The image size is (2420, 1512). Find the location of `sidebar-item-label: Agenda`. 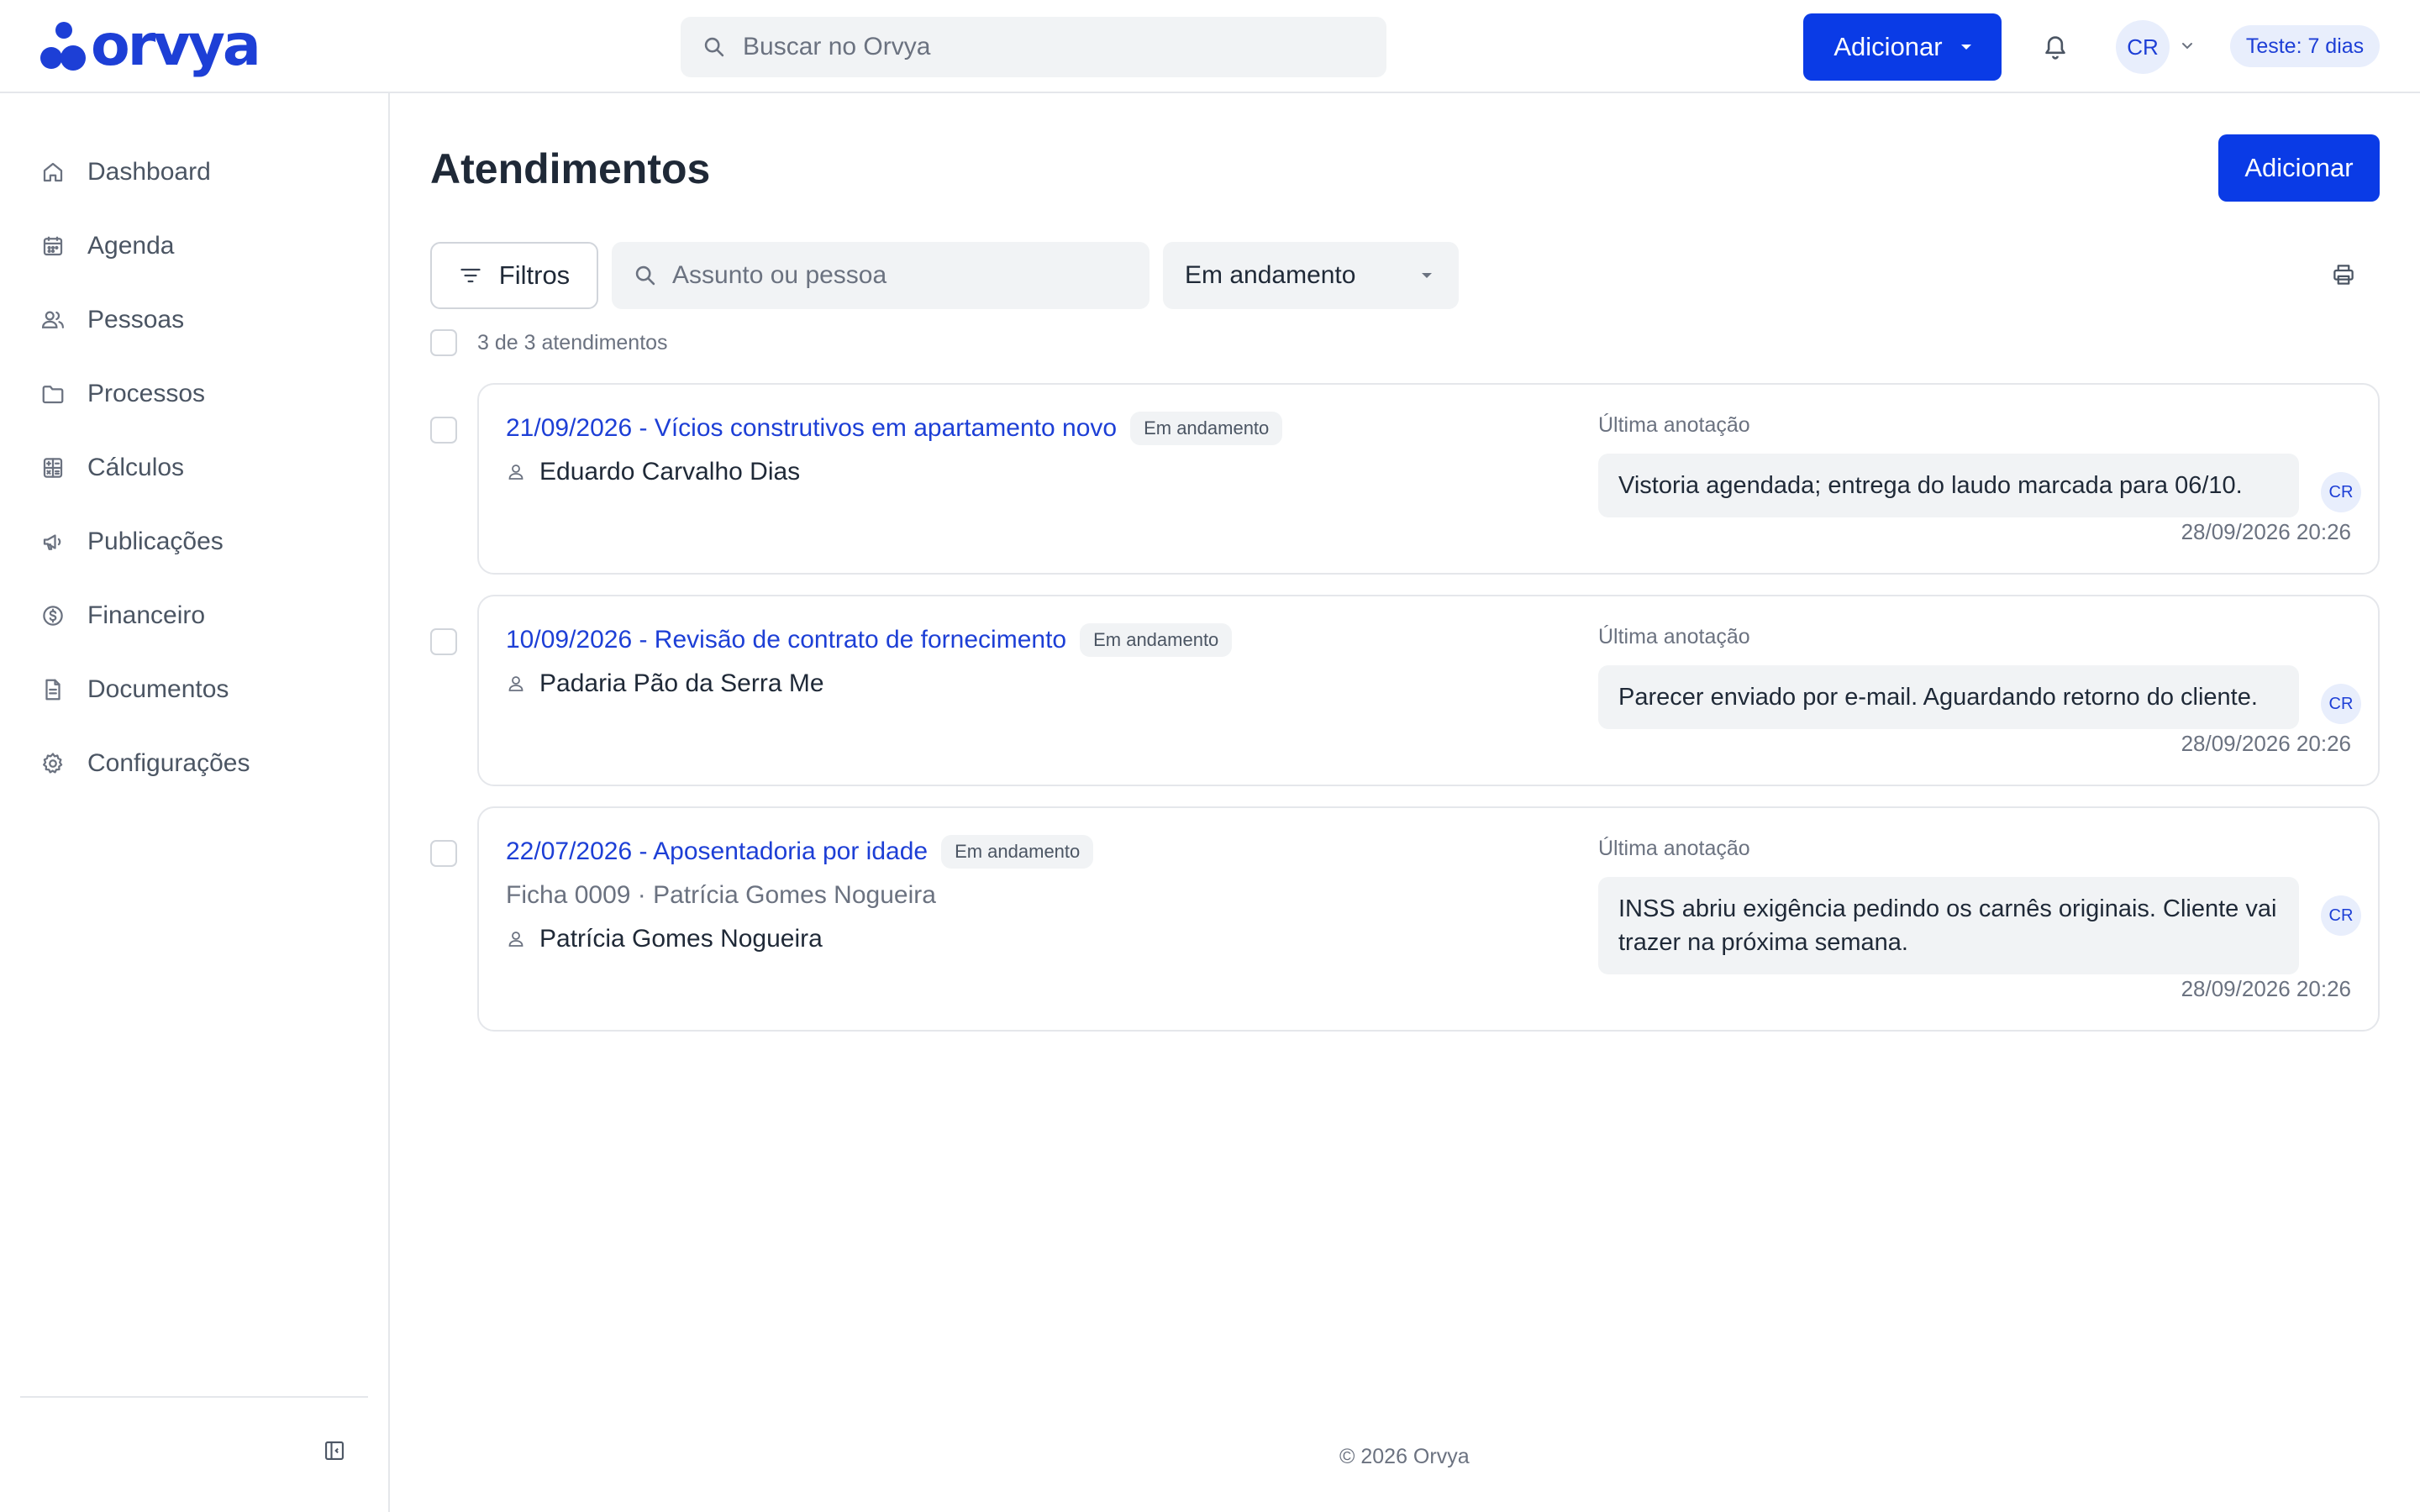

sidebar-item-label: Agenda is located at coordinates (131, 246).